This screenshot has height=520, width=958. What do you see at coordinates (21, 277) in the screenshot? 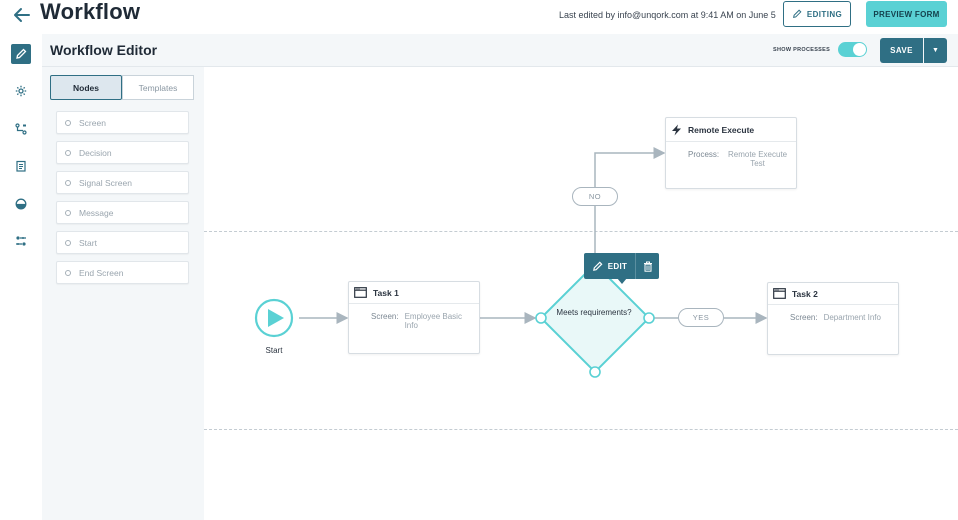
I see `left-icon-rail` at bounding box center [21, 277].